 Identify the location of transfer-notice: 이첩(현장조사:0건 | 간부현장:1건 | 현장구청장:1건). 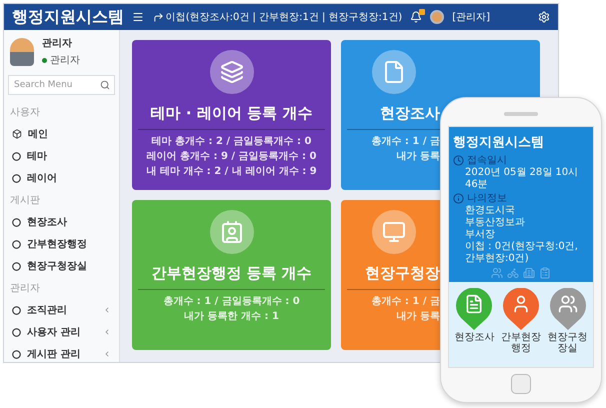
(284, 17).